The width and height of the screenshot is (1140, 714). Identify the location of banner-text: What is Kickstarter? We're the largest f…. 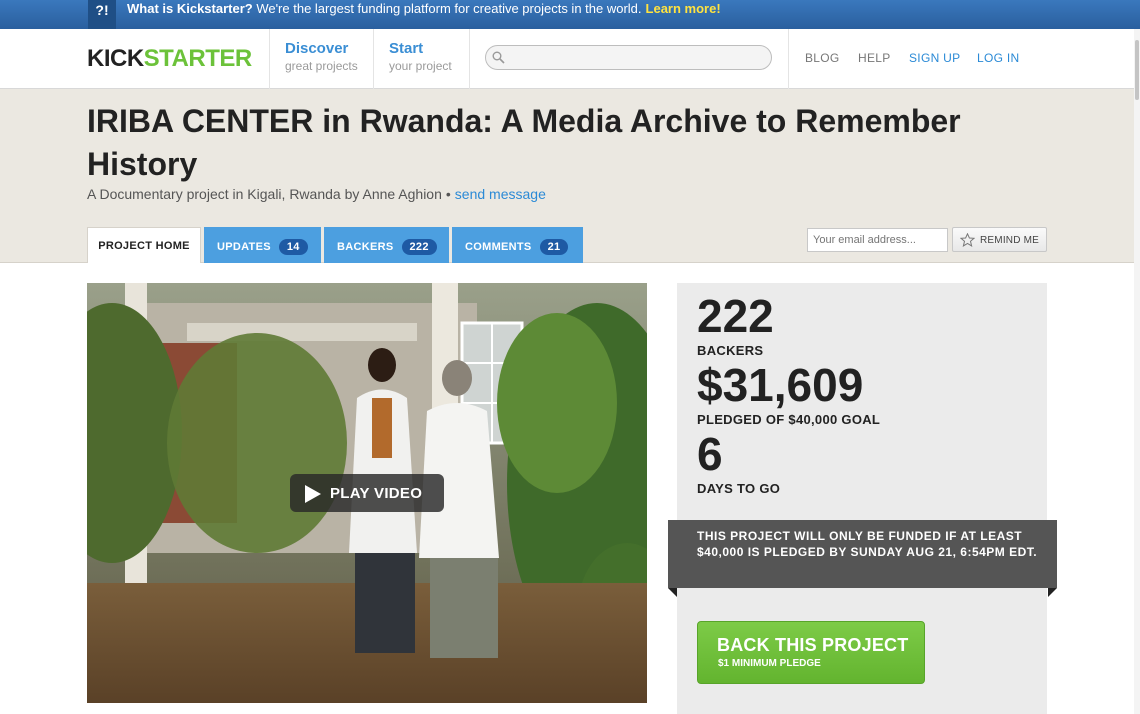
(424, 9).